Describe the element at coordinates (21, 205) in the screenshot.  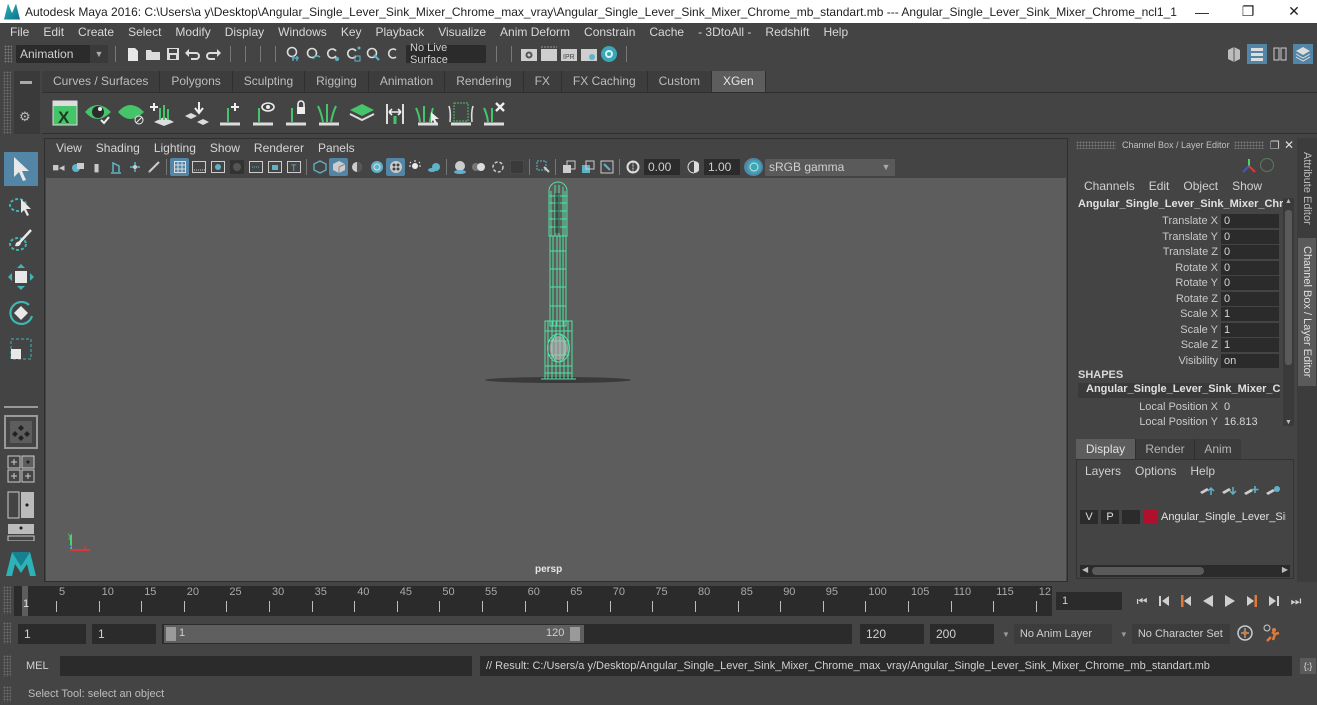
I see `lasso-tool-button` at that location.